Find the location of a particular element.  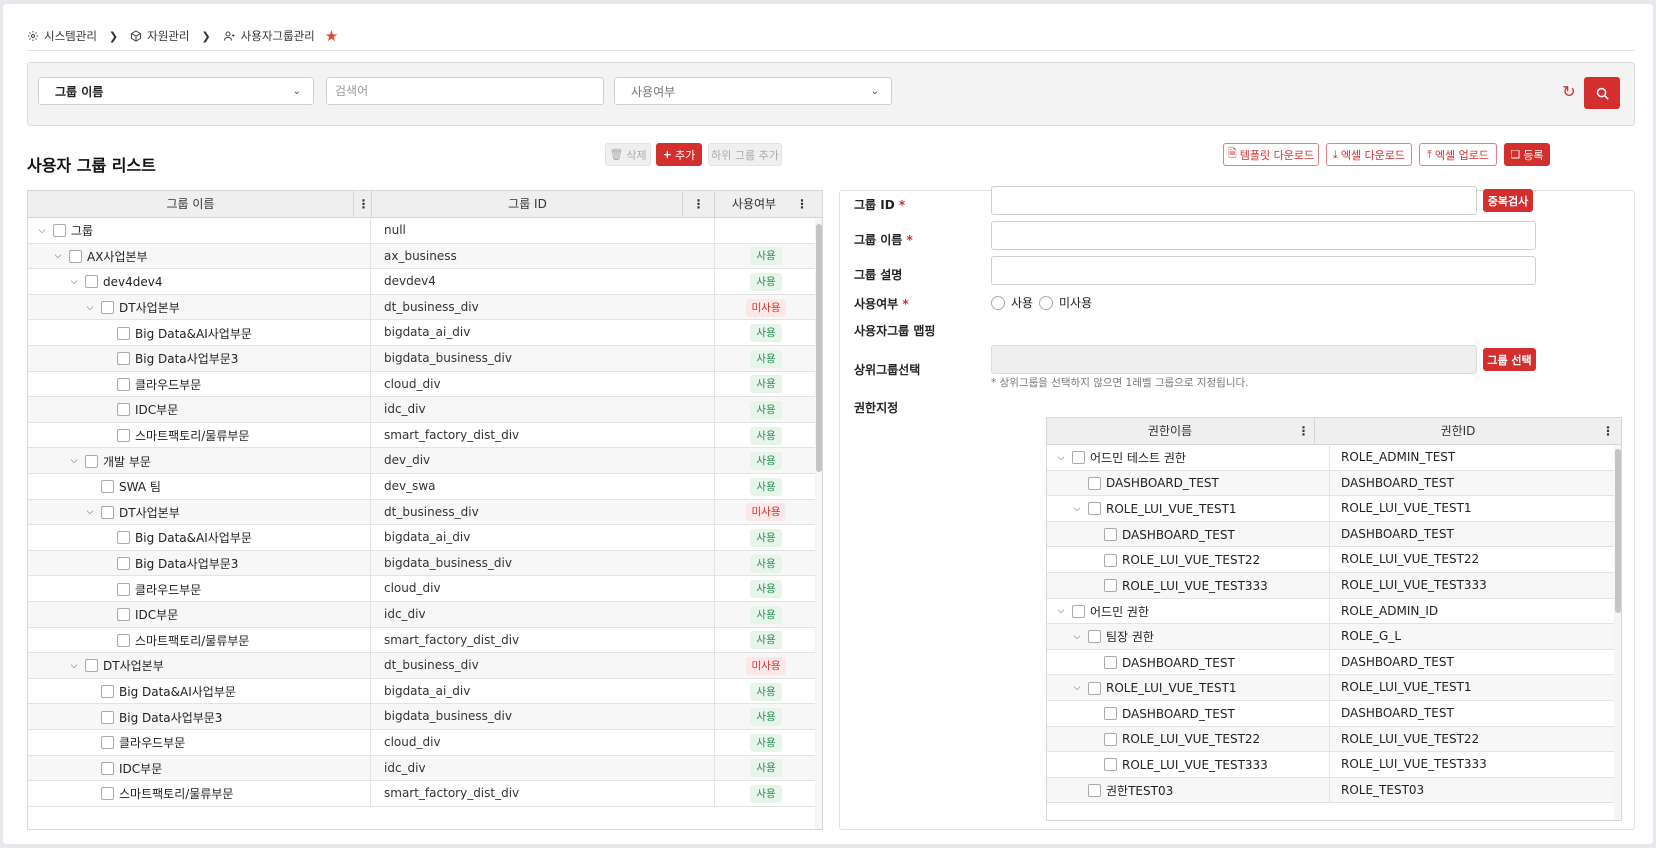

column-header-group-id: 그룹 ID is located at coordinates (528, 204).